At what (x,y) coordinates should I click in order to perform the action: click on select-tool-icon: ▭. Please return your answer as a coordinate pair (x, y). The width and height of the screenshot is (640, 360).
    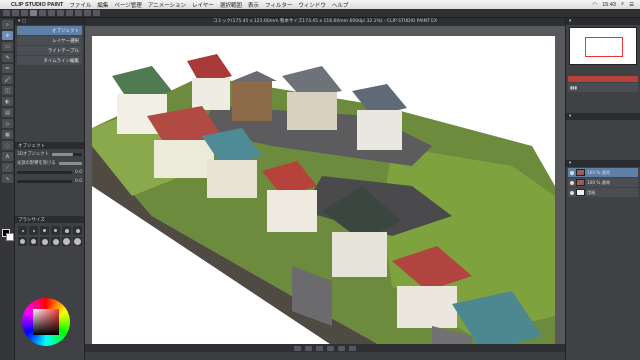
    Looking at the image, I should click on (7, 46).